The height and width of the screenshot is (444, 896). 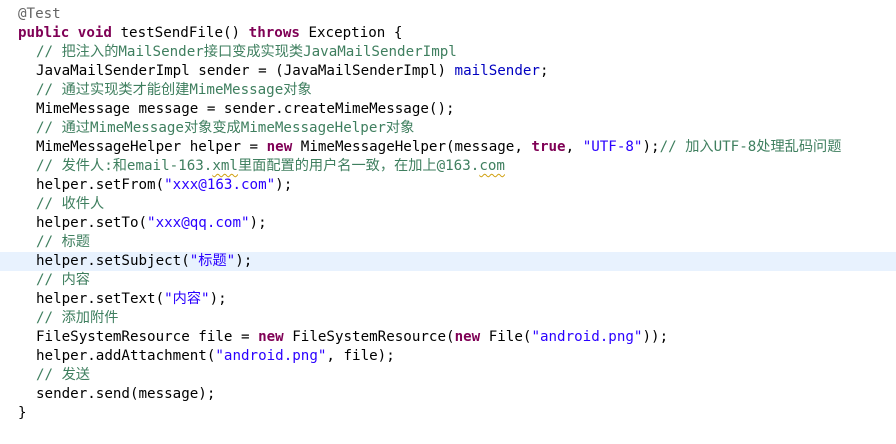 I want to click on string-token: "内容", so click(x=187, y=299).